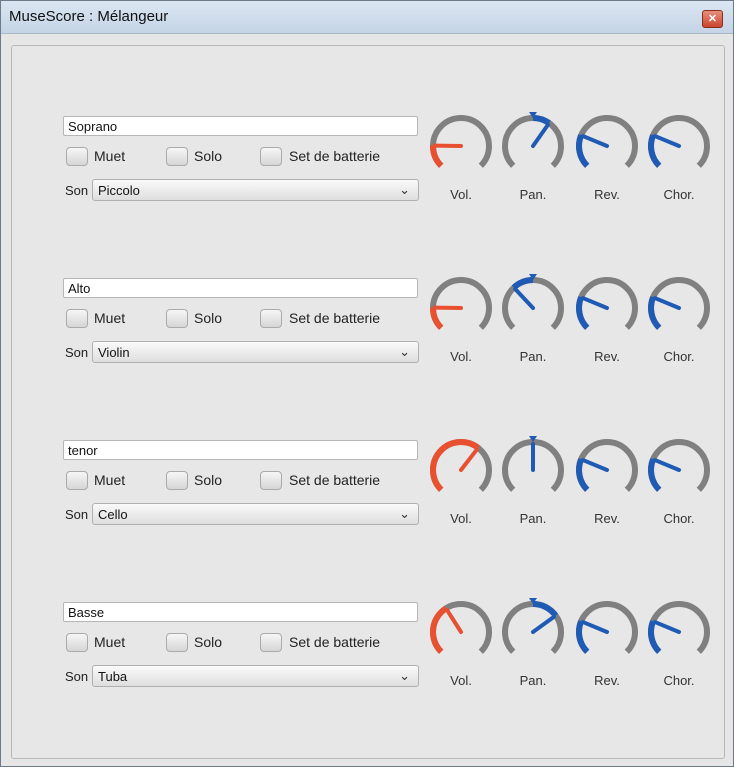 This screenshot has width=734, height=767. What do you see at coordinates (113, 514) in the screenshot?
I see `sound-select-value: Cello` at bounding box center [113, 514].